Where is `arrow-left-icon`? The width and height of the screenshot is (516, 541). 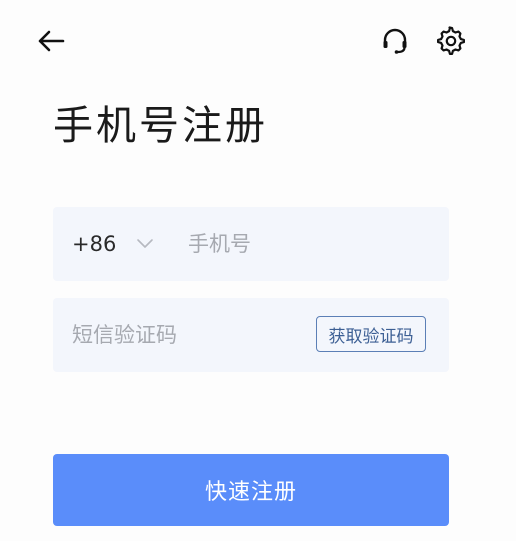
arrow-left-icon is located at coordinates (51, 41).